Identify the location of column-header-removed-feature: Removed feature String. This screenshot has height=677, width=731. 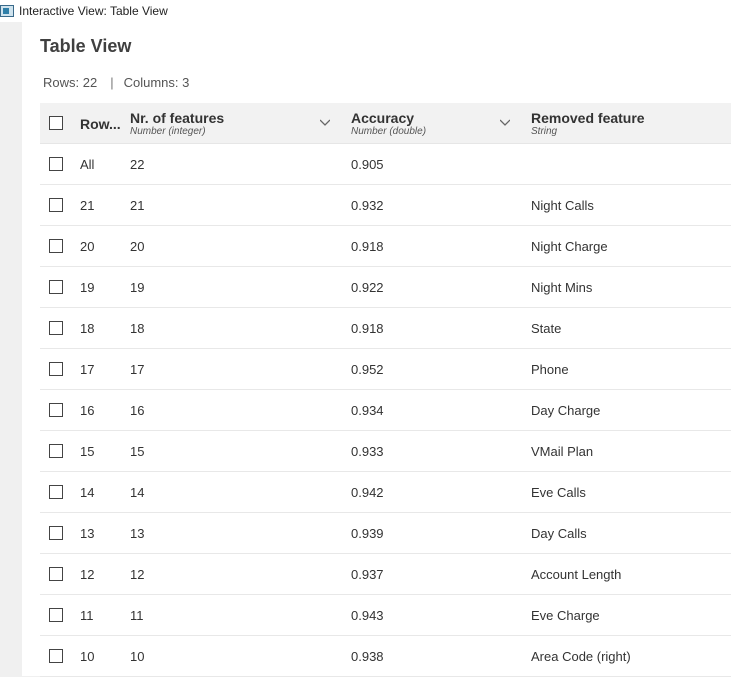
(588, 123).